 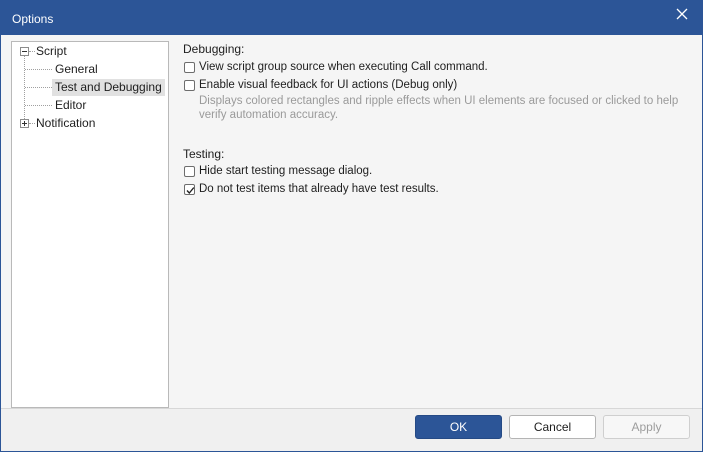 I want to click on title-bar: Options, so click(x=351, y=18).